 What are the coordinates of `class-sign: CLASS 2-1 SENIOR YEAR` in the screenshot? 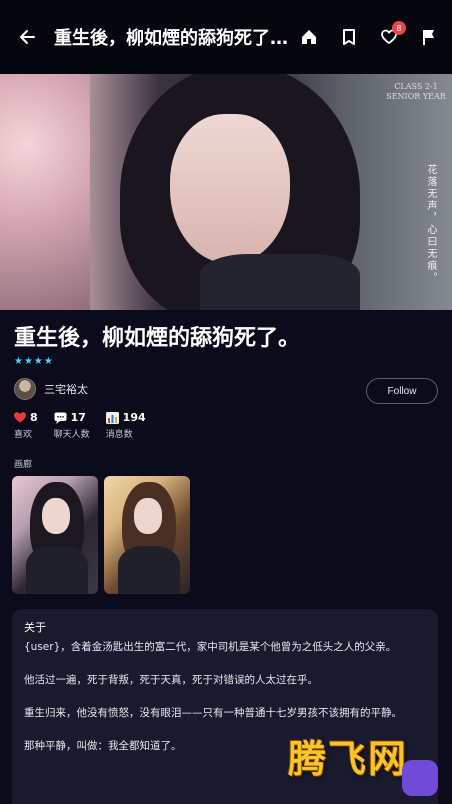 It's located at (416, 91).